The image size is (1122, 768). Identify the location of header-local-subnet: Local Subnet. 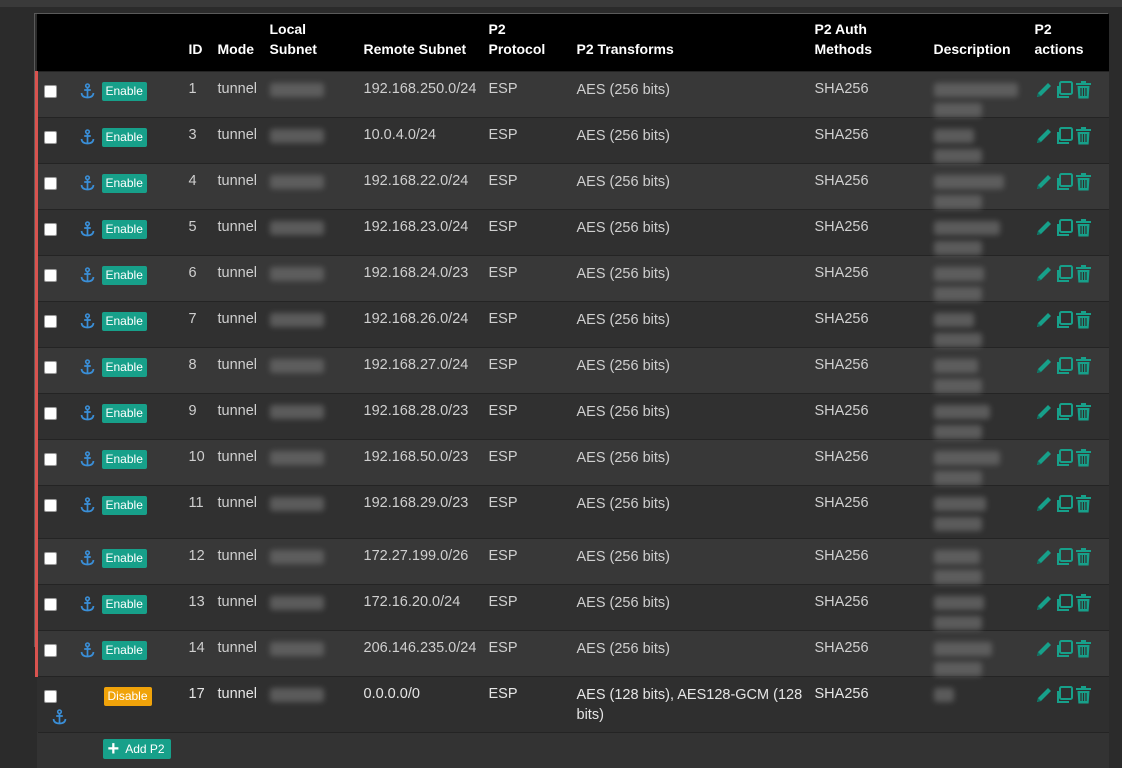
(316, 42).